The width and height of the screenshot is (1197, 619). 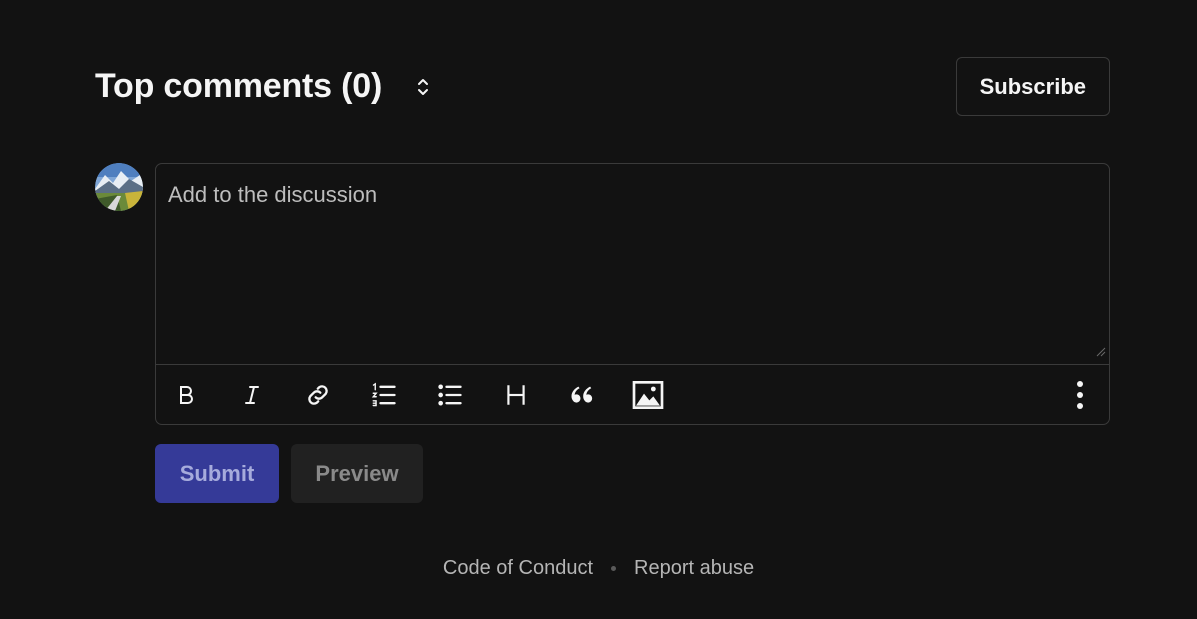 I want to click on unordered-list-icon, so click(x=450, y=395).